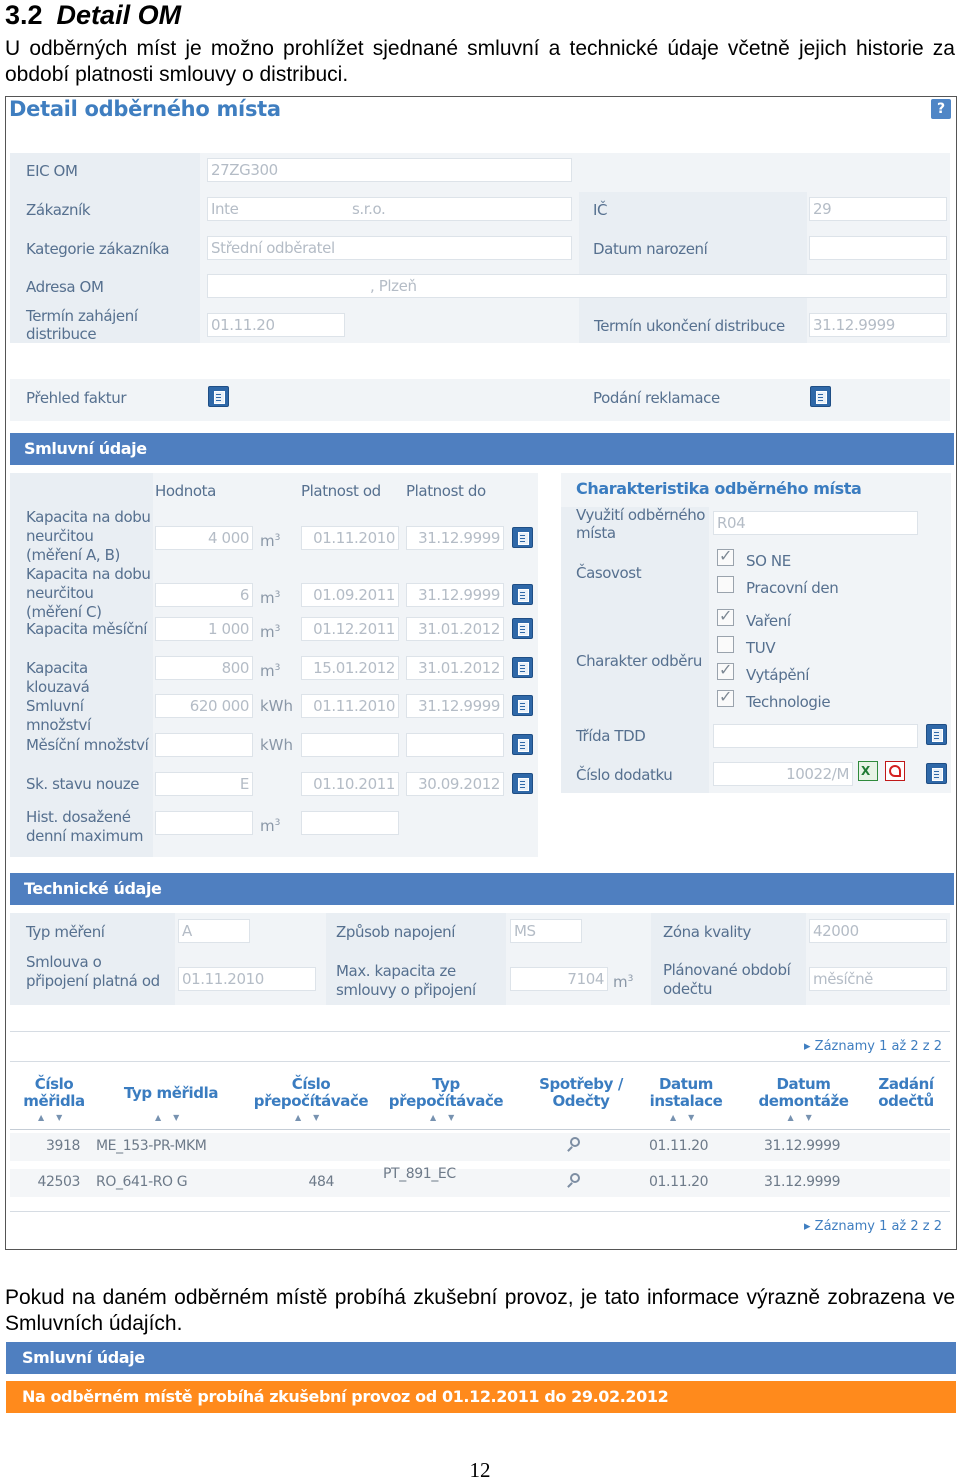 This screenshot has width=960, height=1483. Describe the element at coordinates (204, 595) in the screenshot. I see `contract-value-field: 6` at that location.